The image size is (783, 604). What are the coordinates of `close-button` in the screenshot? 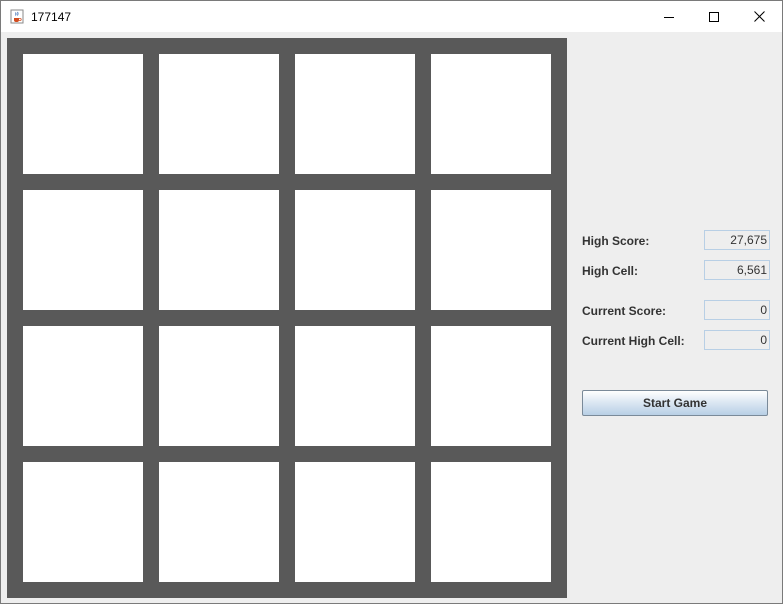 It's located at (759, 16).